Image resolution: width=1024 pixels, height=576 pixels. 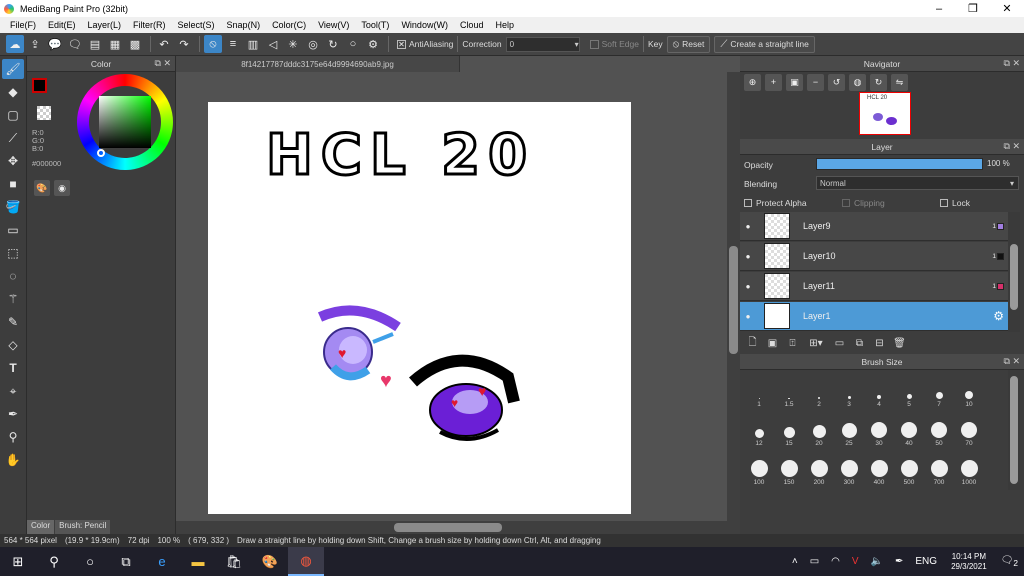 I want to click on delete-layer-icon: 🗑, so click(x=899, y=343).